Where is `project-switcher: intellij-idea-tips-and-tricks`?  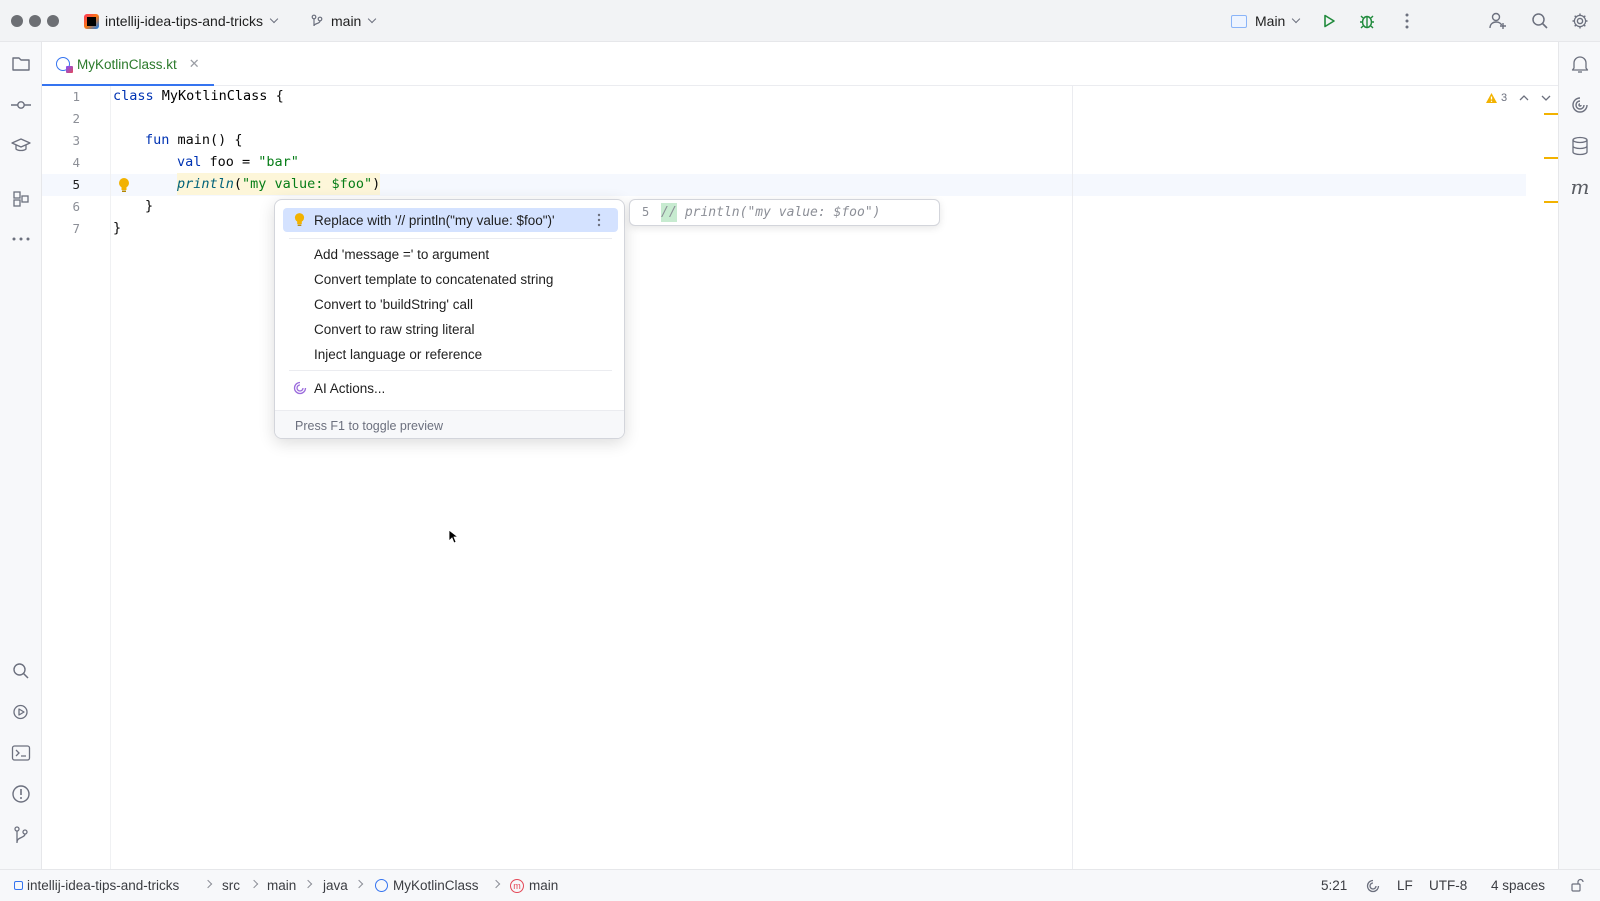
project-switcher: intellij-idea-tips-and-tricks is located at coordinates (181, 21).